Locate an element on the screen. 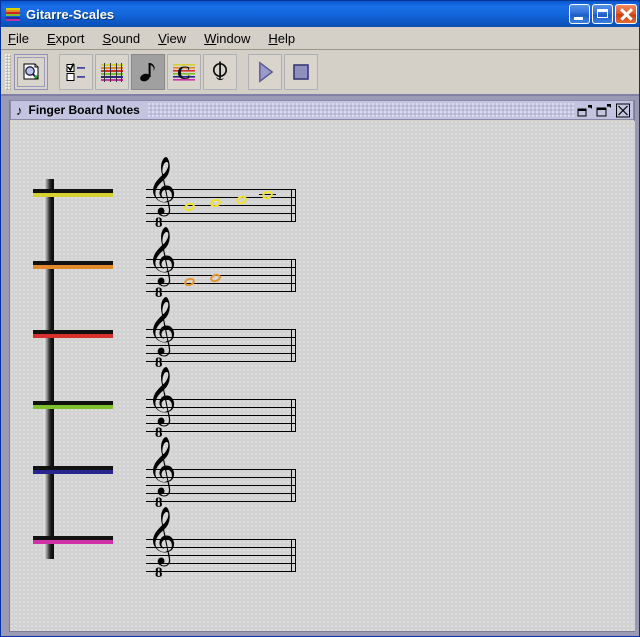  menu-help-label: elp is located at coordinates (286, 38).